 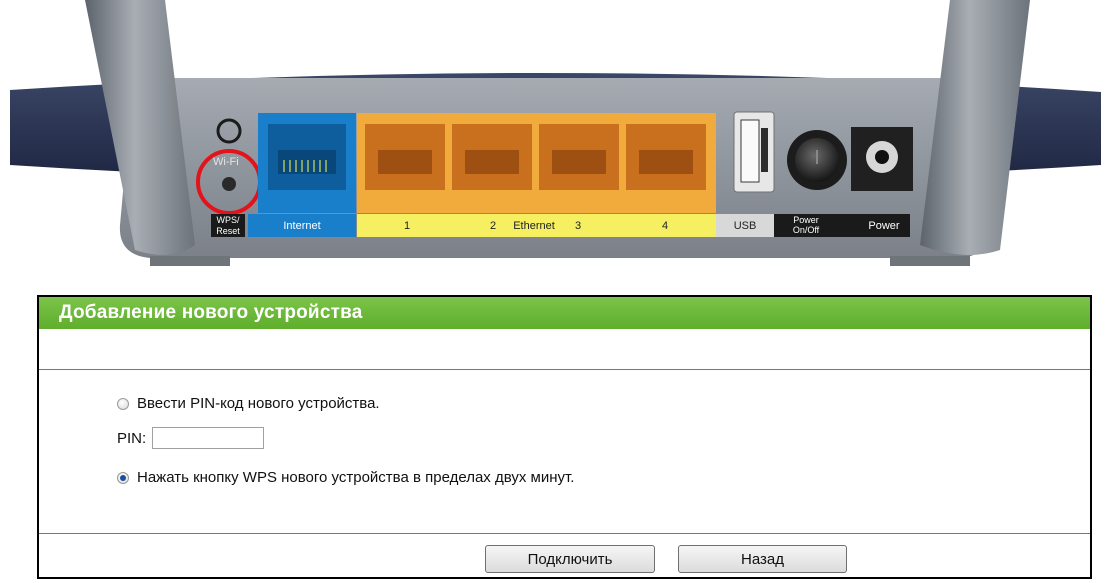 What do you see at coordinates (301, 226) in the screenshot?
I see `internet-label: Internet` at bounding box center [301, 226].